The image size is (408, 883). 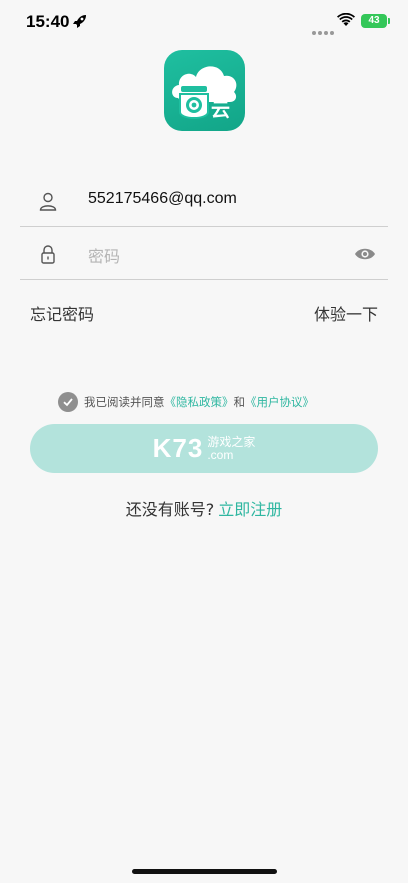 What do you see at coordinates (48, 254) in the screenshot?
I see `lock-icon` at bounding box center [48, 254].